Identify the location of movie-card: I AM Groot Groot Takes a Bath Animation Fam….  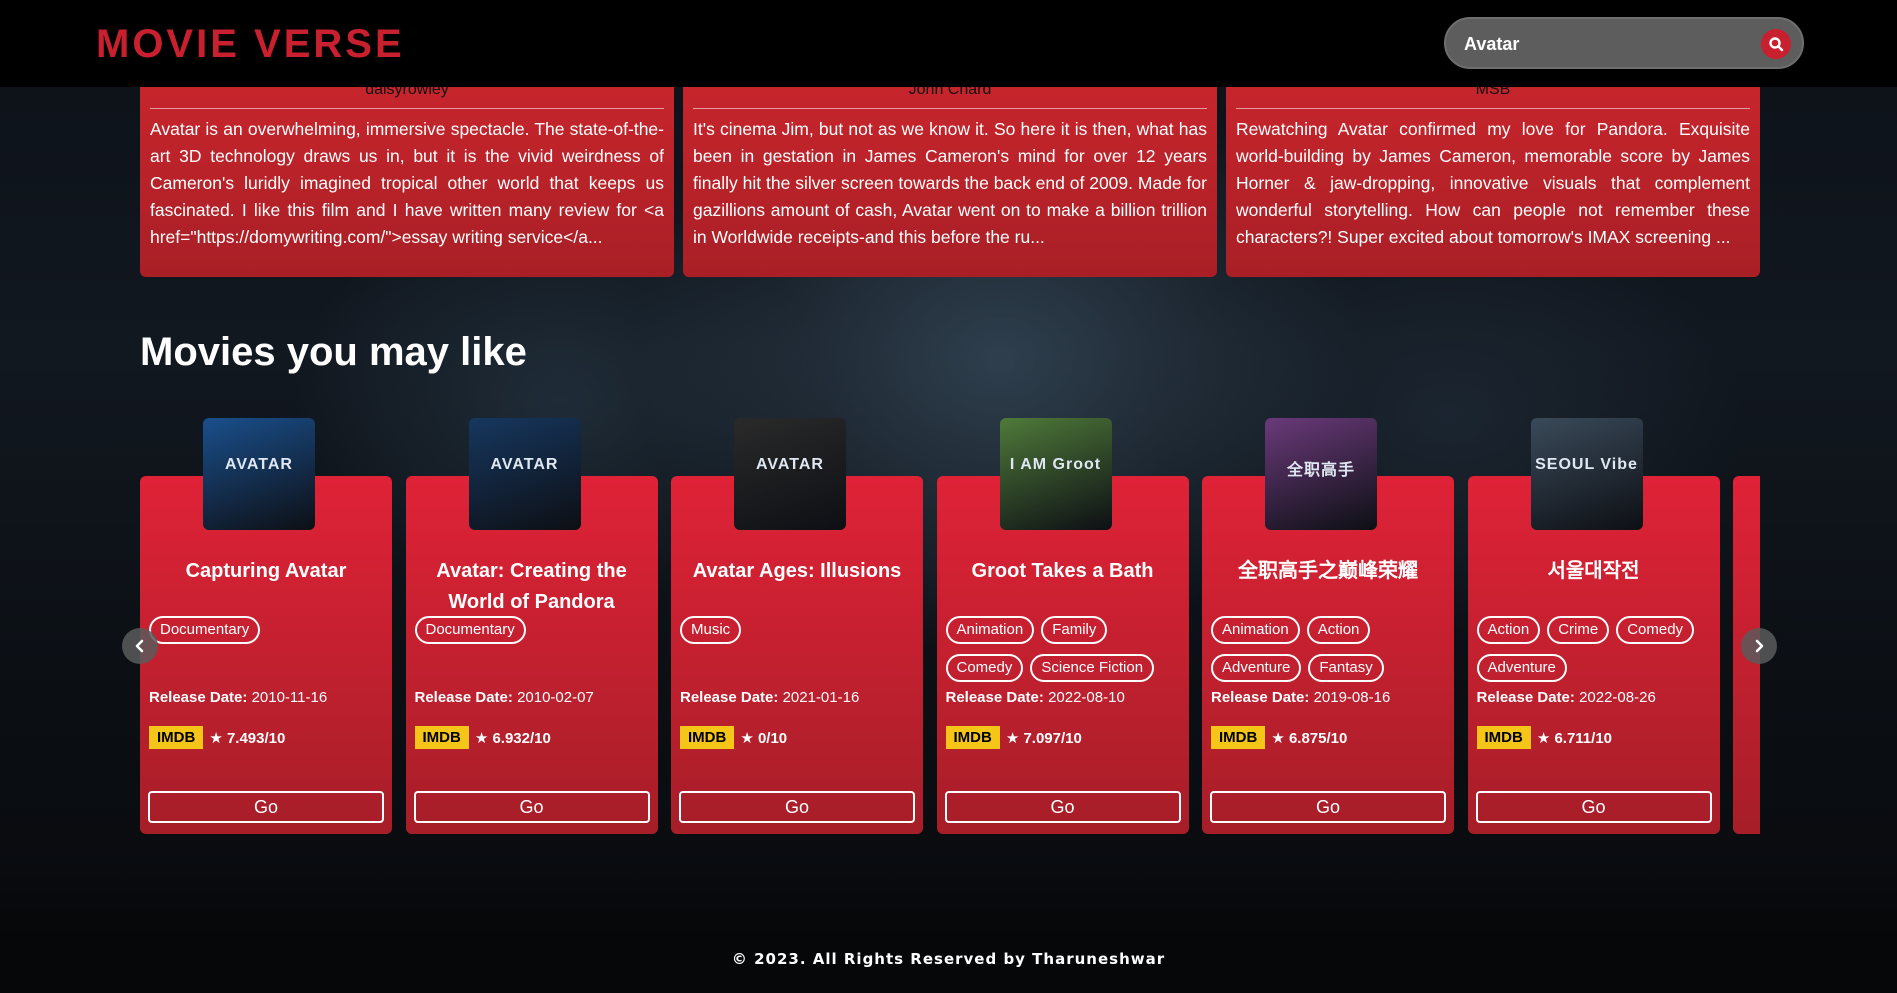
(1062, 626).